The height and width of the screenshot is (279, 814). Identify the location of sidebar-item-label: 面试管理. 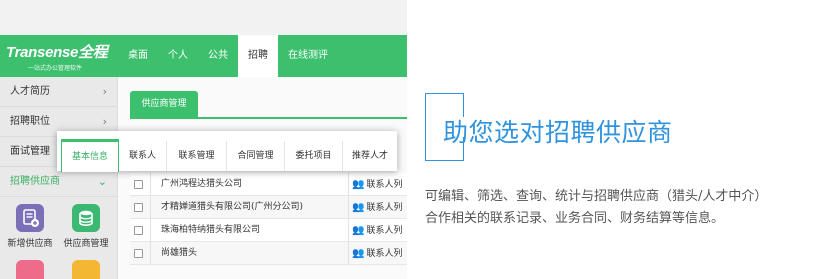
(30, 151).